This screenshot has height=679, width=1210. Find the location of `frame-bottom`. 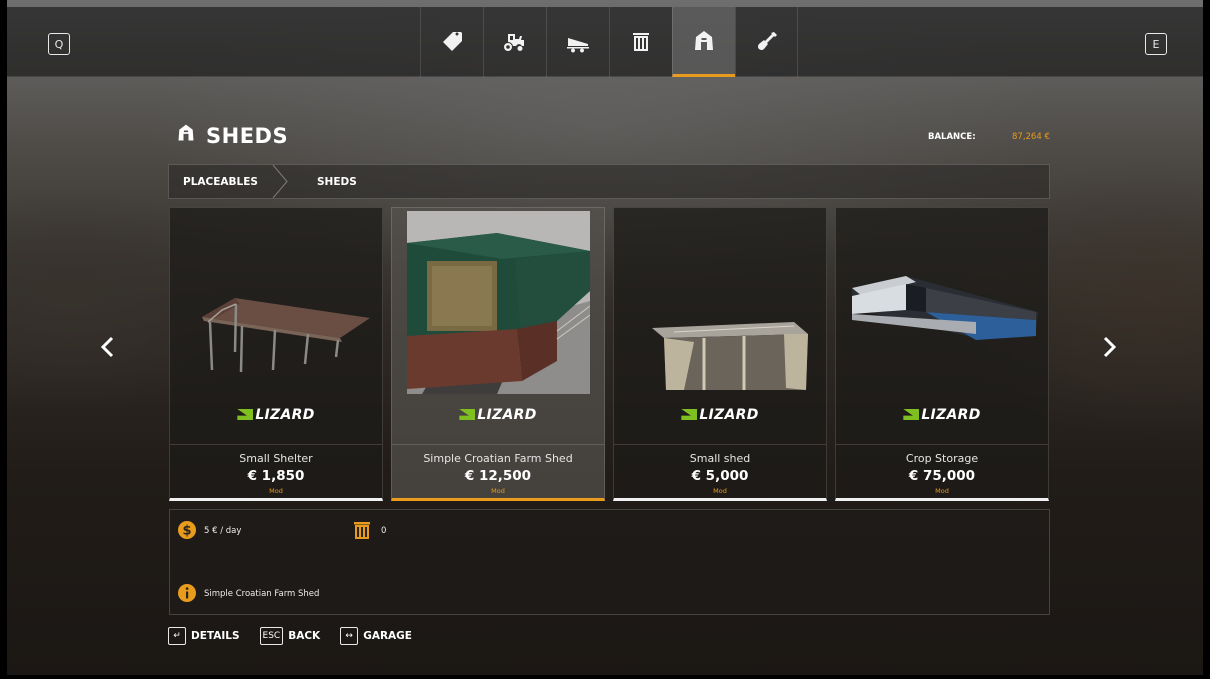

frame-bottom is located at coordinates (605, 677).